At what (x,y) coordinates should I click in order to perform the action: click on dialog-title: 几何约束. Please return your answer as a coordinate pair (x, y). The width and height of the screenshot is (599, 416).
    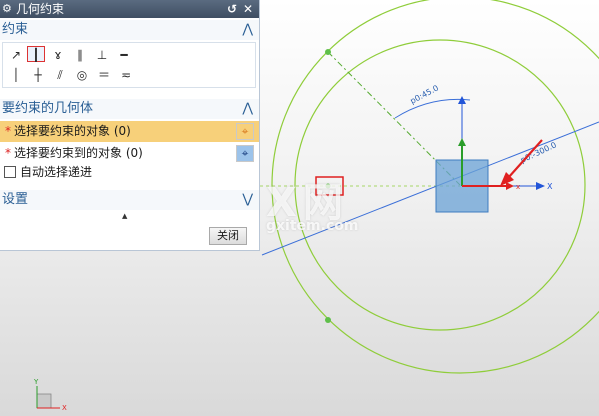
    Looking at the image, I should click on (40, 9).